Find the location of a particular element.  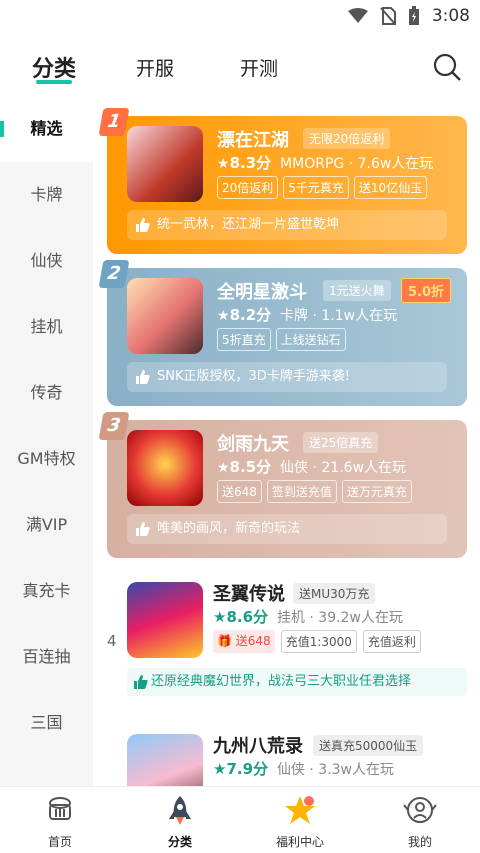

profile-icon is located at coordinates (420, 810).